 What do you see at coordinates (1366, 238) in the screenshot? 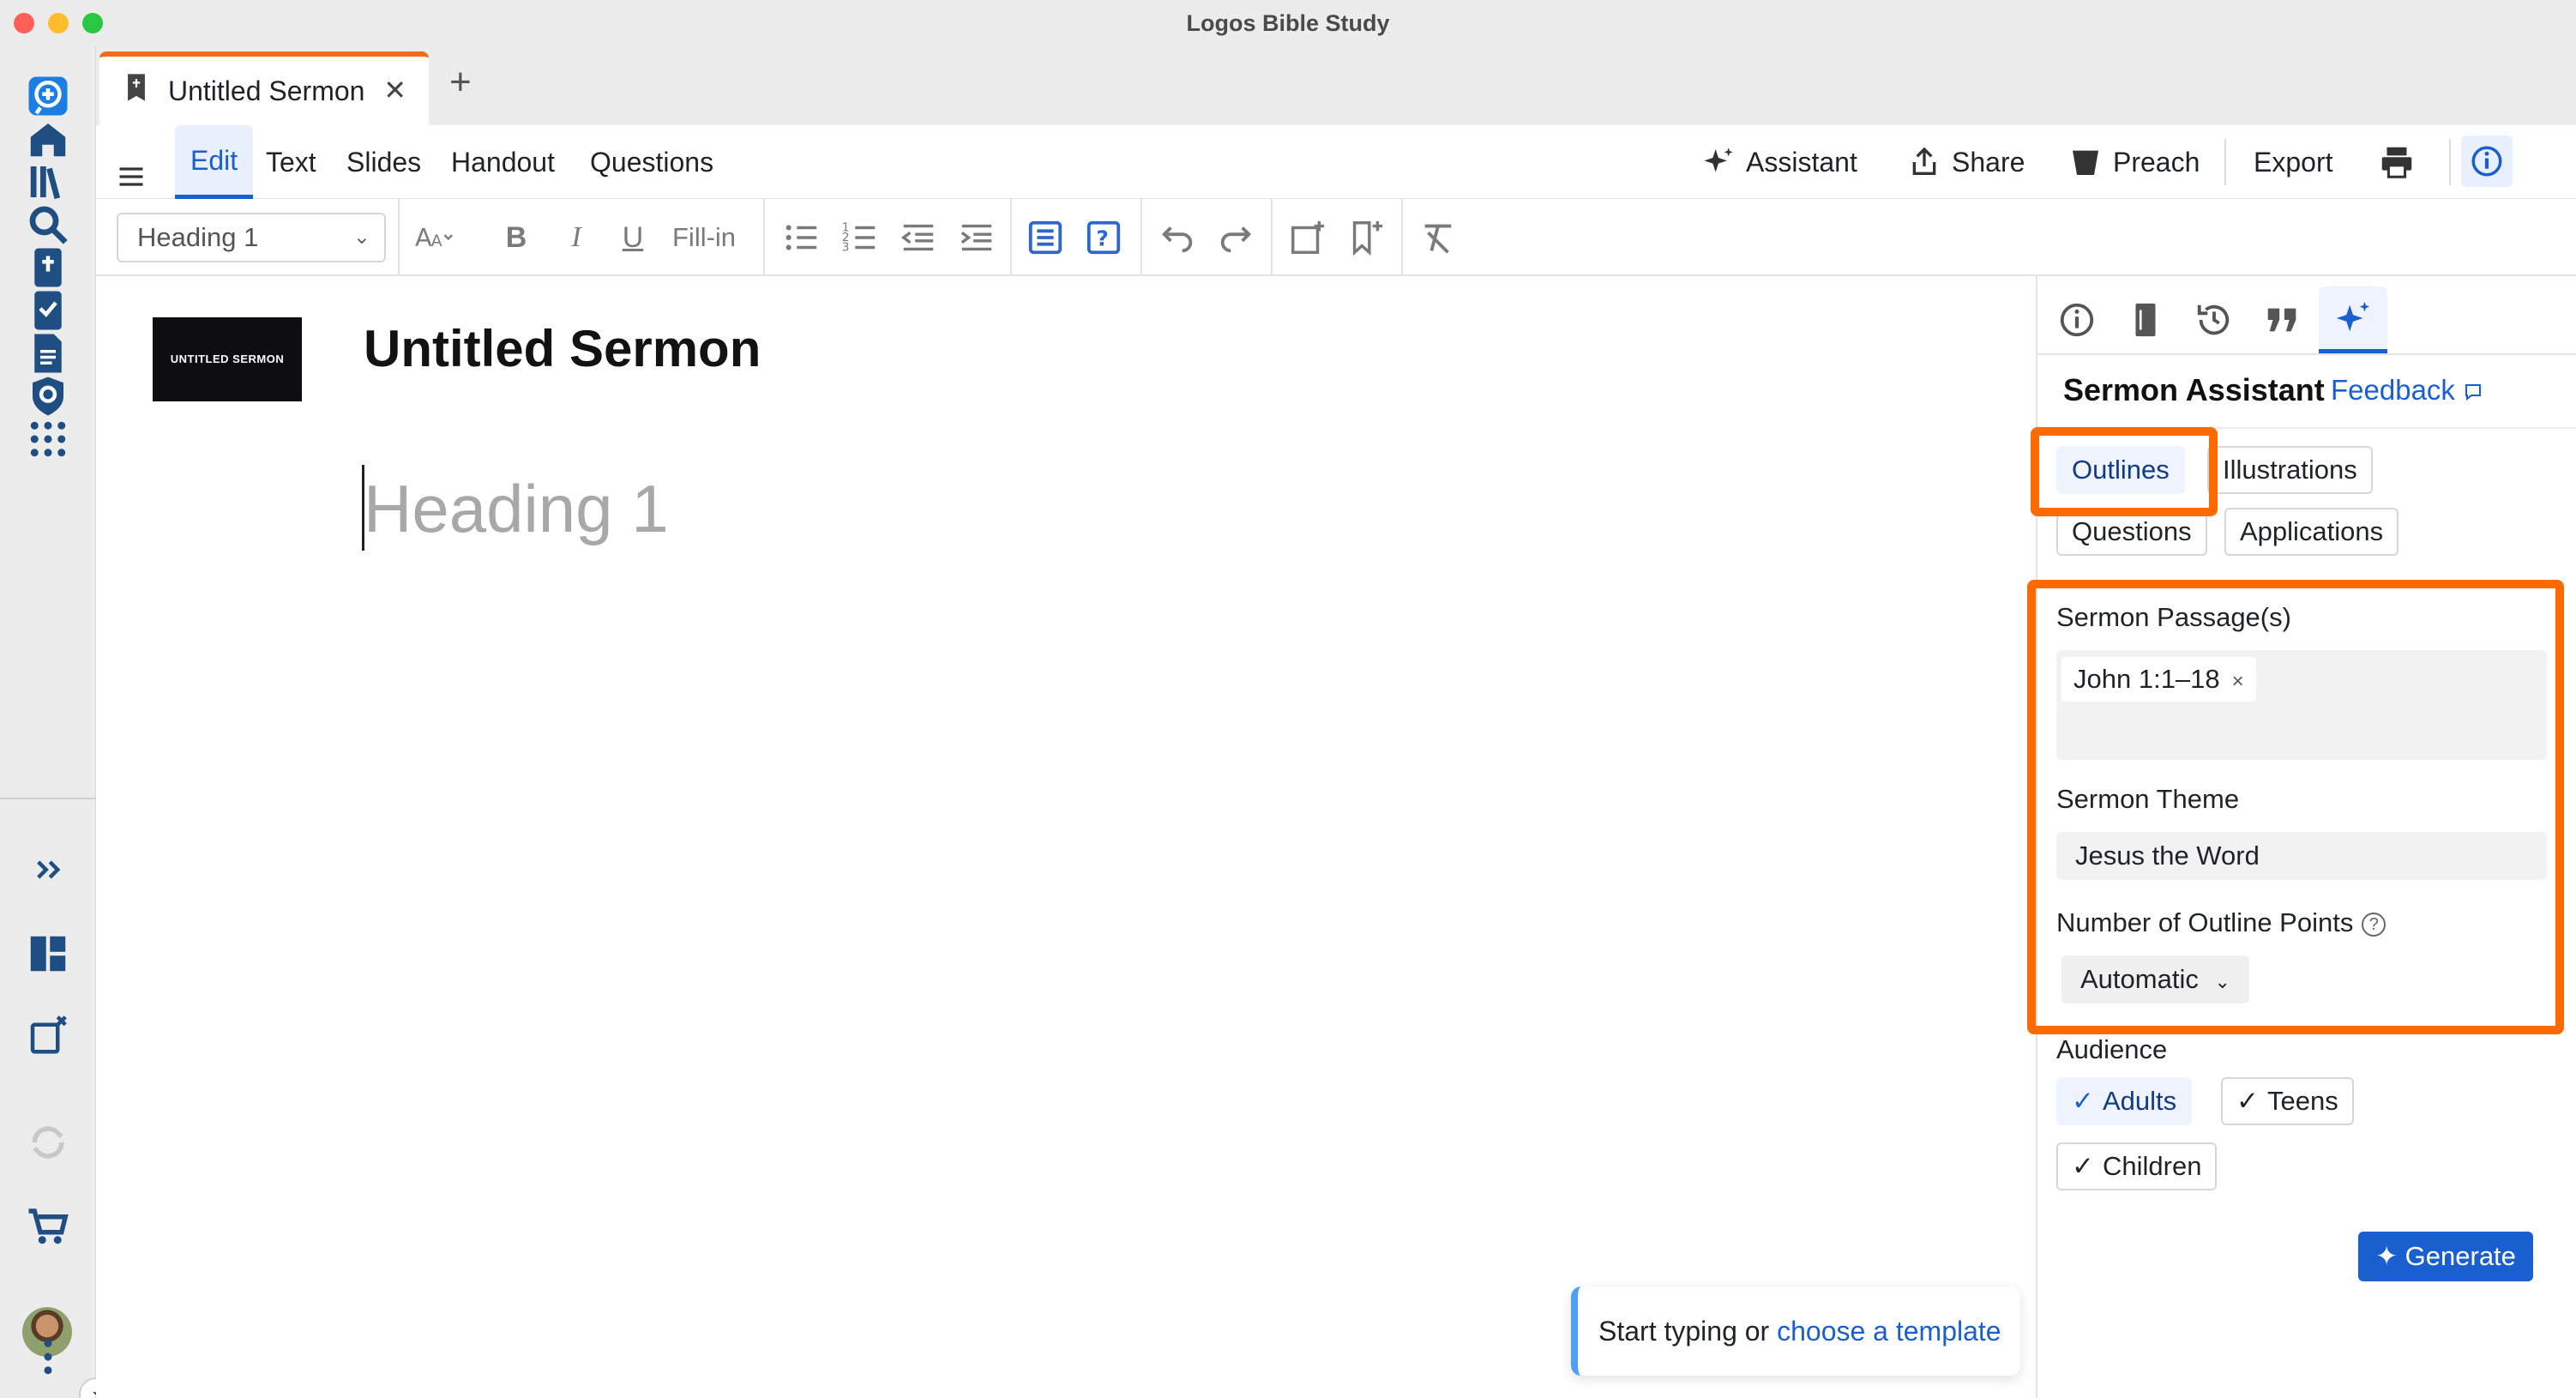
I see `add-bookmark-icon` at bounding box center [1366, 238].